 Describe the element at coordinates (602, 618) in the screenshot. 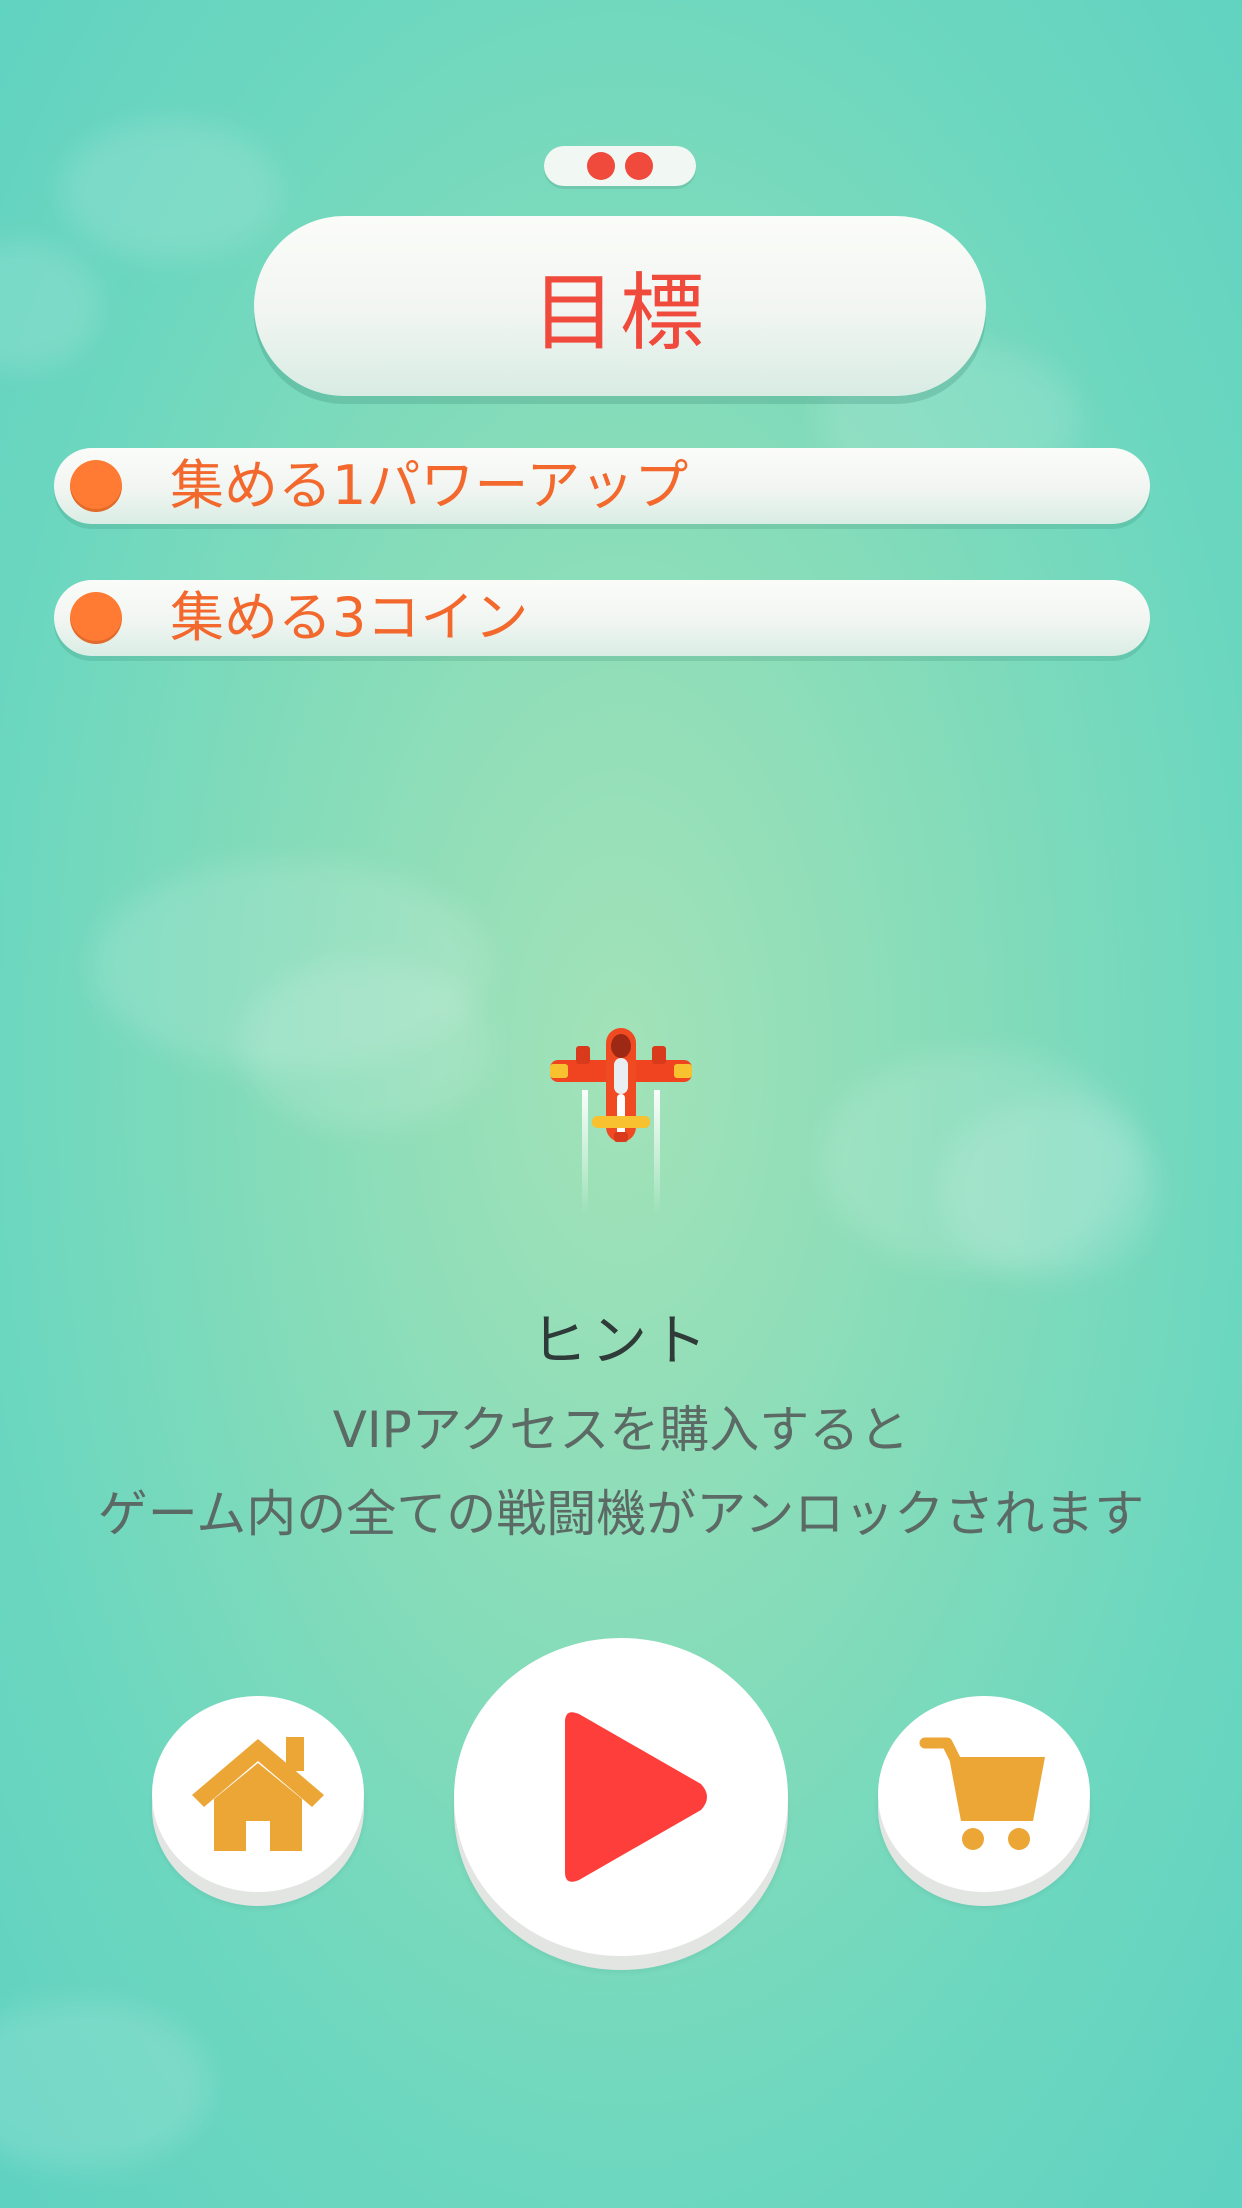

I see `objective-item: 集める3コイン` at that location.